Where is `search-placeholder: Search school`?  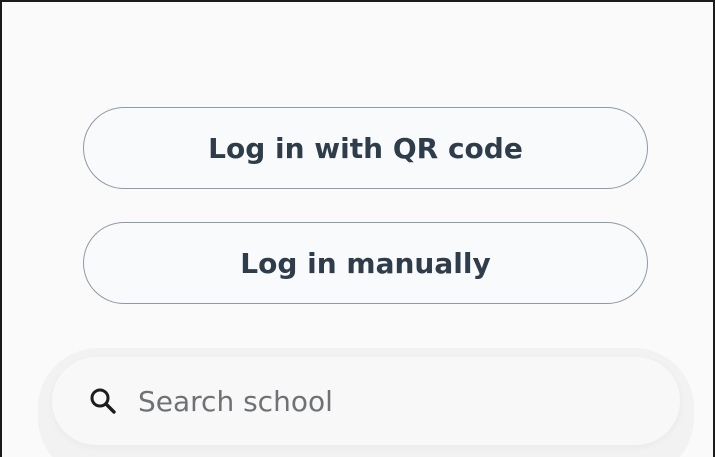 search-placeholder: Search school is located at coordinates (235, 401).